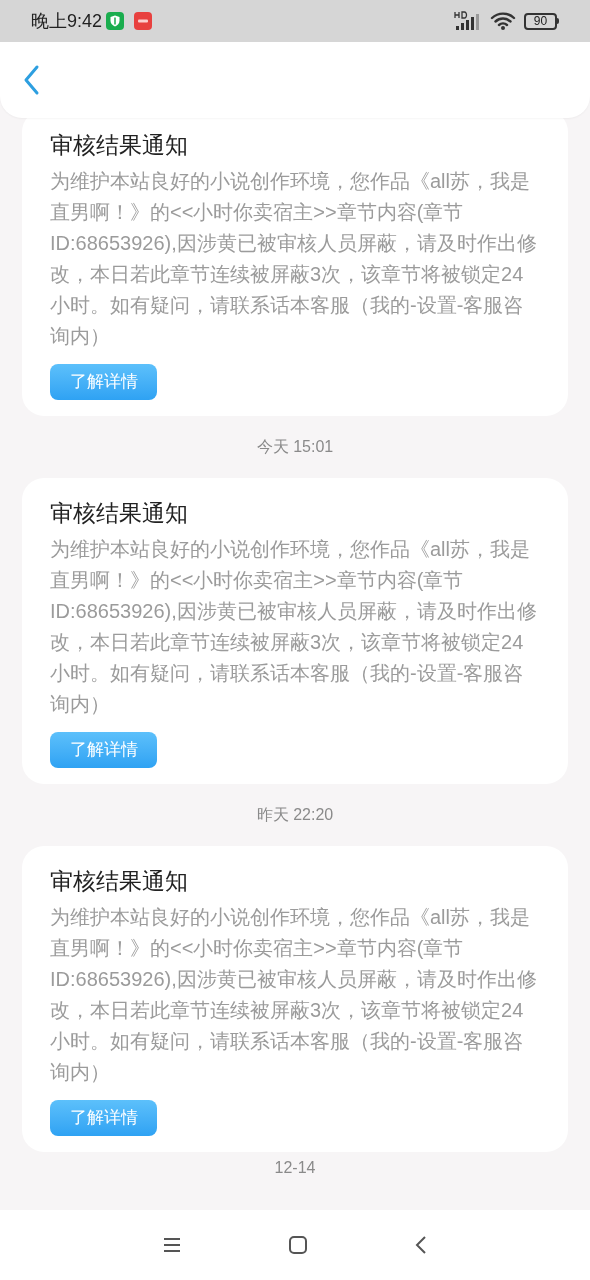  I want to click on menu-icon, so click(172, 1245).